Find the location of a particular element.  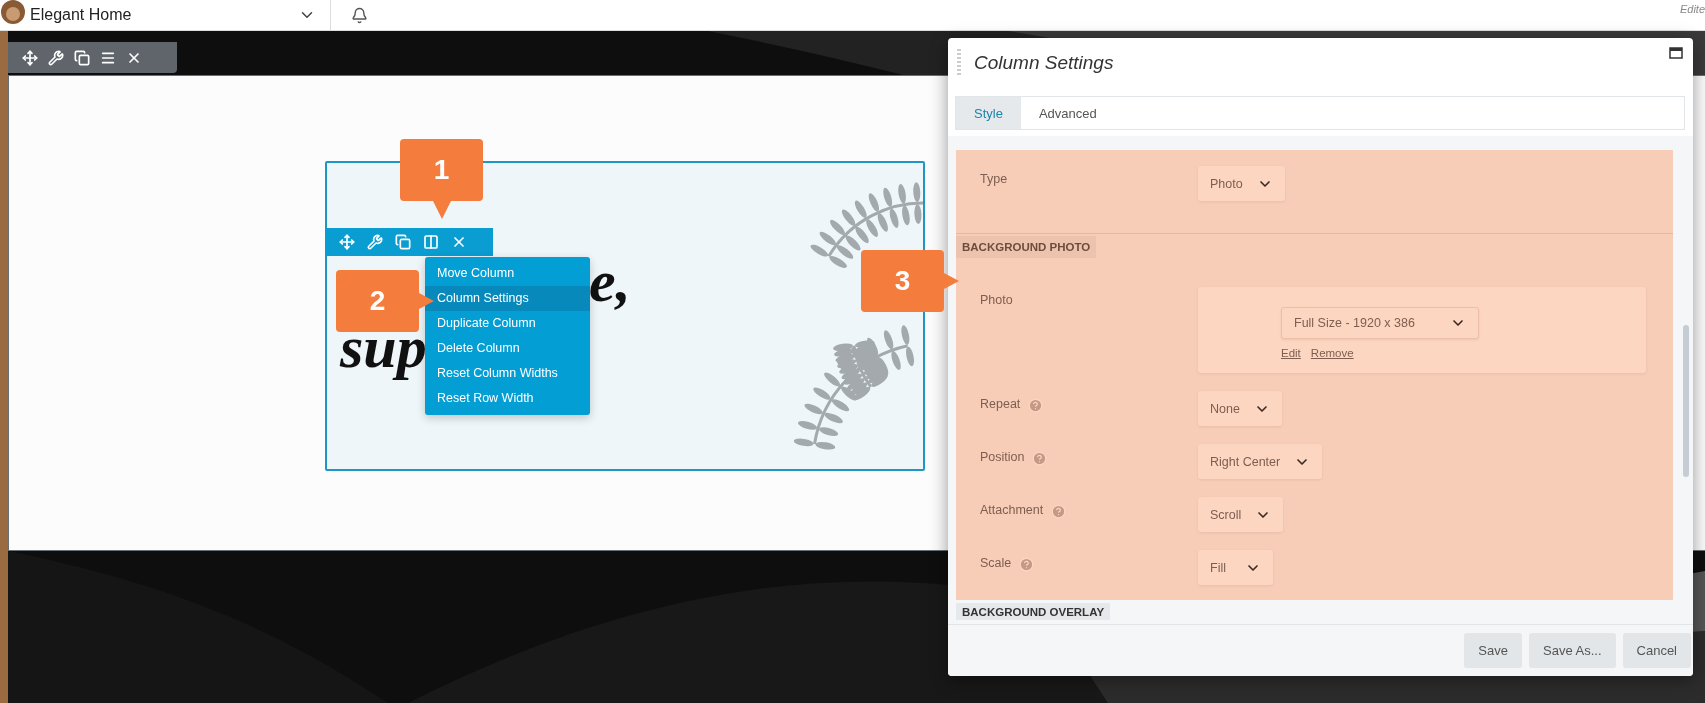

close-icon is located at coordinates (459, 242).